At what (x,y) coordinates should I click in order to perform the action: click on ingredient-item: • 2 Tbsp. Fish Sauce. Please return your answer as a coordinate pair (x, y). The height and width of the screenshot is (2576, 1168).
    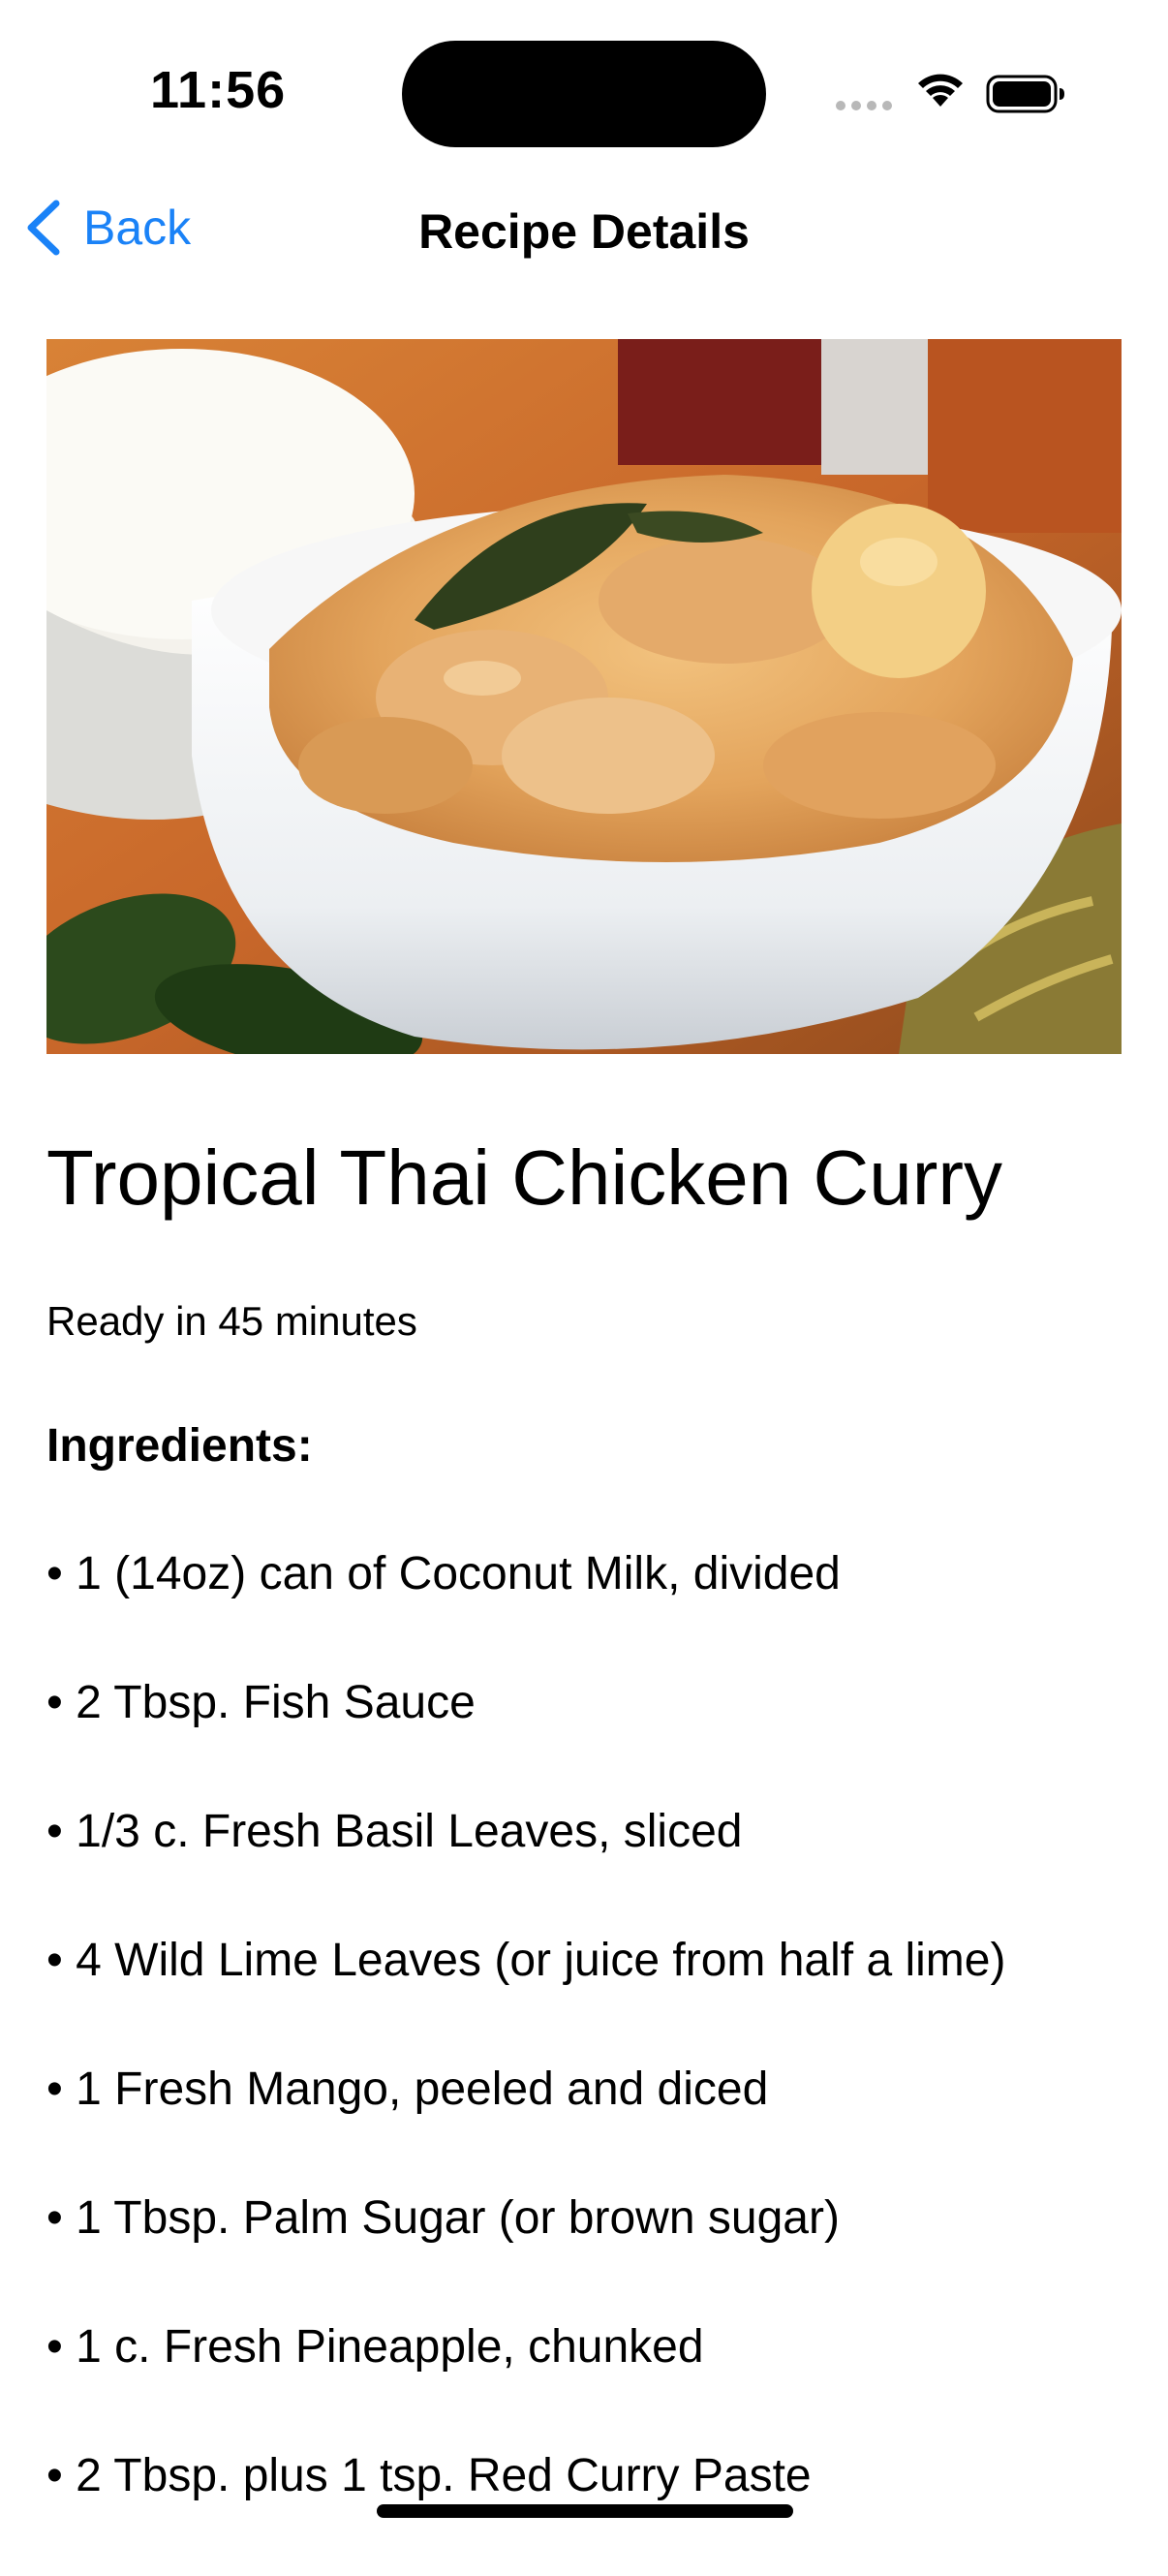
    Looking at the image, I should click on (261, 1702).